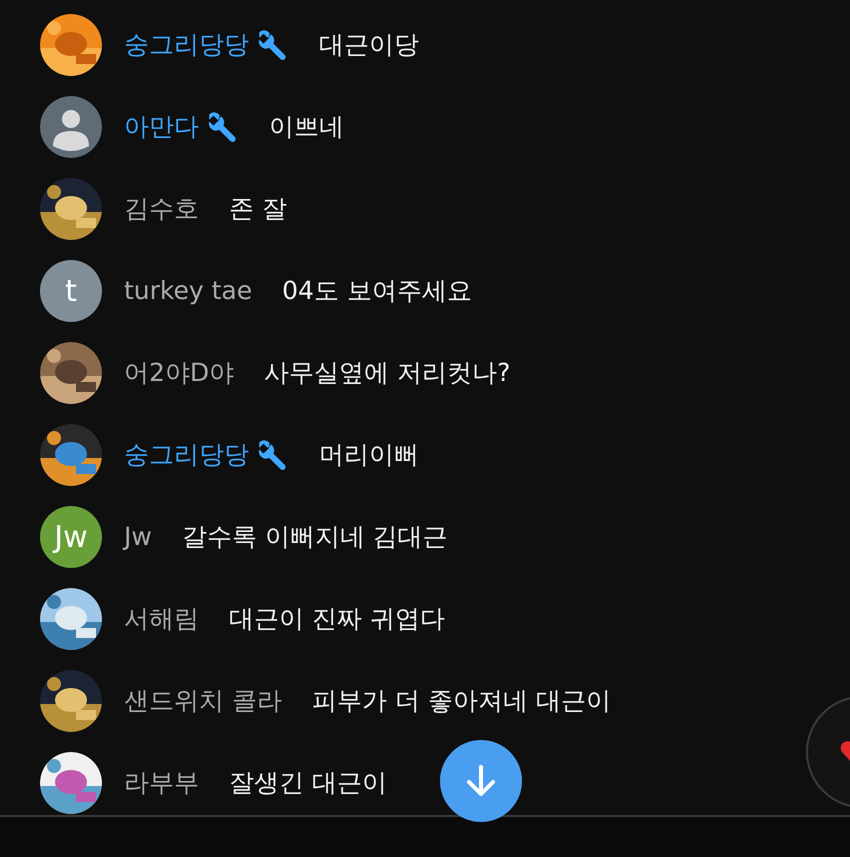 The height and width of the screenshot is (857, 850). Describe the element at coordinates (461, 701) in the screenshot. I see `message-text: 피부가 더 좋아져네 대근이` at that location.